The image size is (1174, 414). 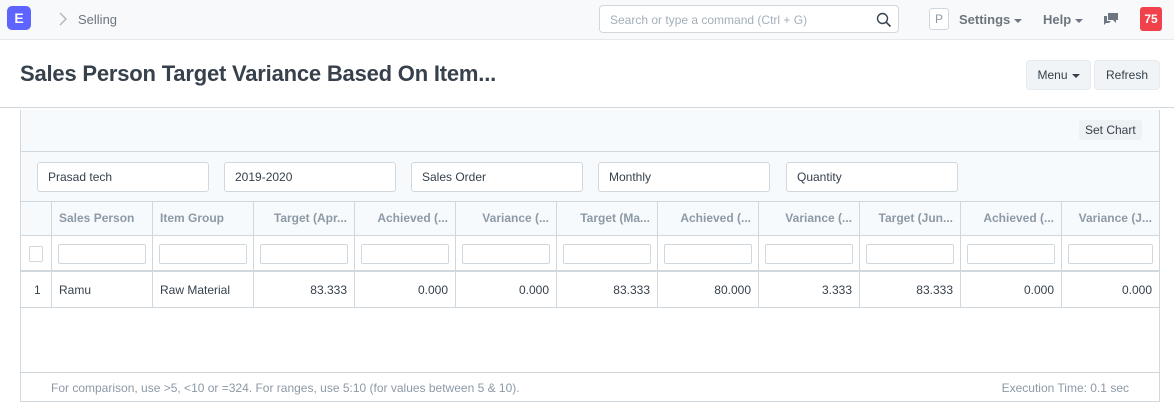 I want to click on settings-label: Settings, so click(x=985, y=19).